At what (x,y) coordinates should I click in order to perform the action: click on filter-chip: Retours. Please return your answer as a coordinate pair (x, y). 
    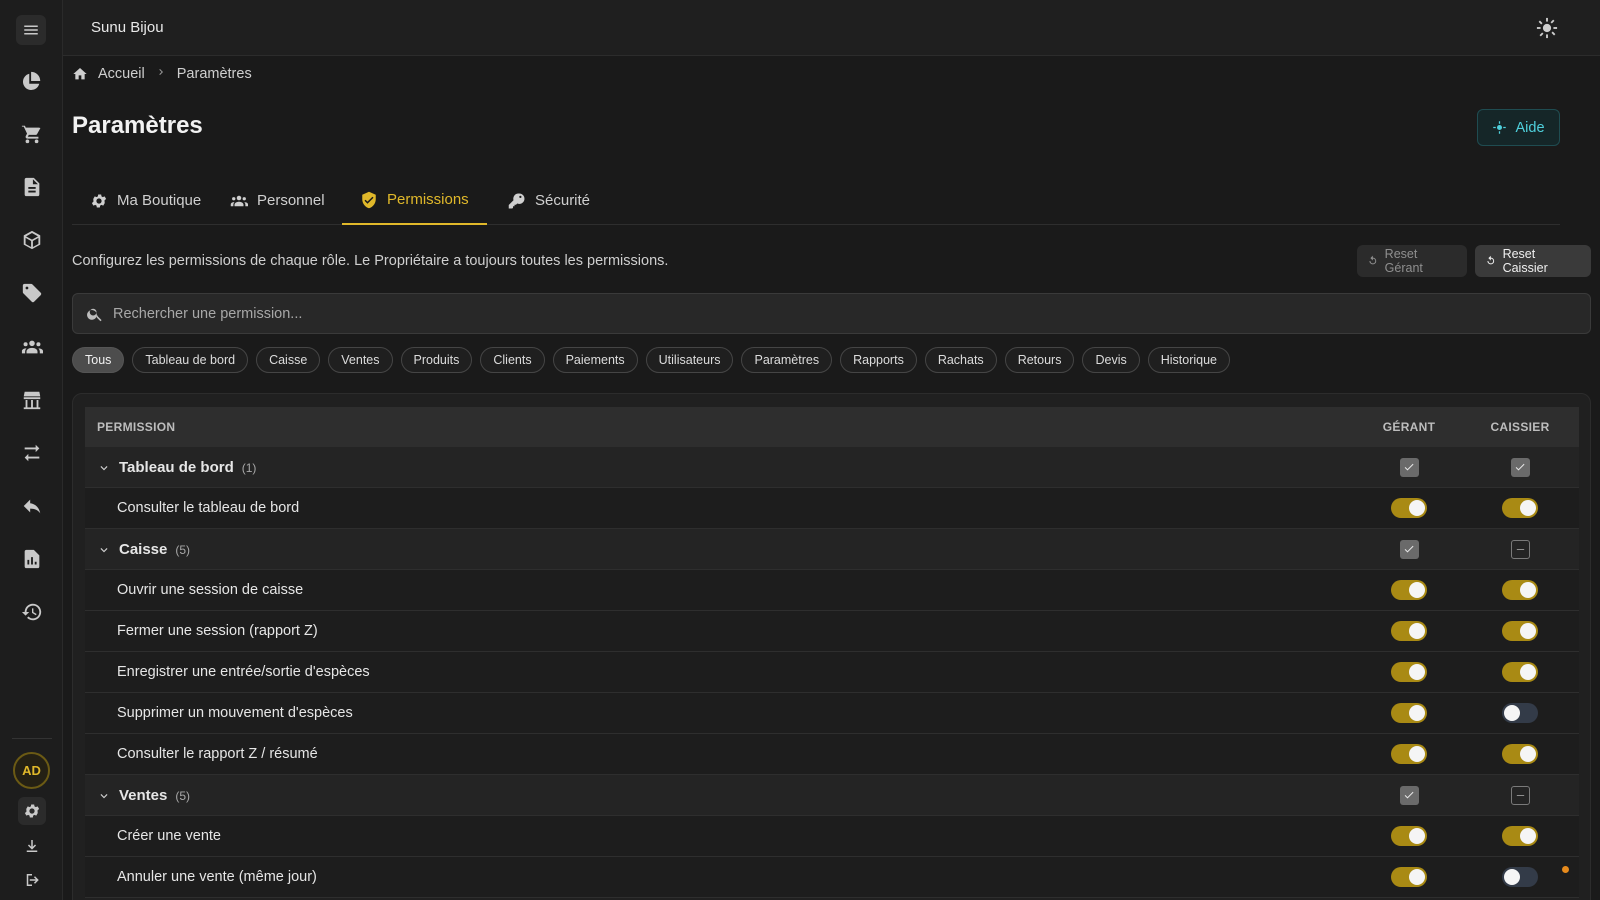
    Looking at the image, I should click on (1039, 360).